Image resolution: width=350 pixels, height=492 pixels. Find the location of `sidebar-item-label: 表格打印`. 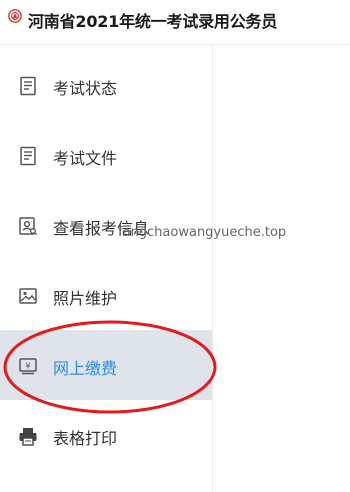

sidebar-item-label: 表格打印 is located at coordinates (85, 438).